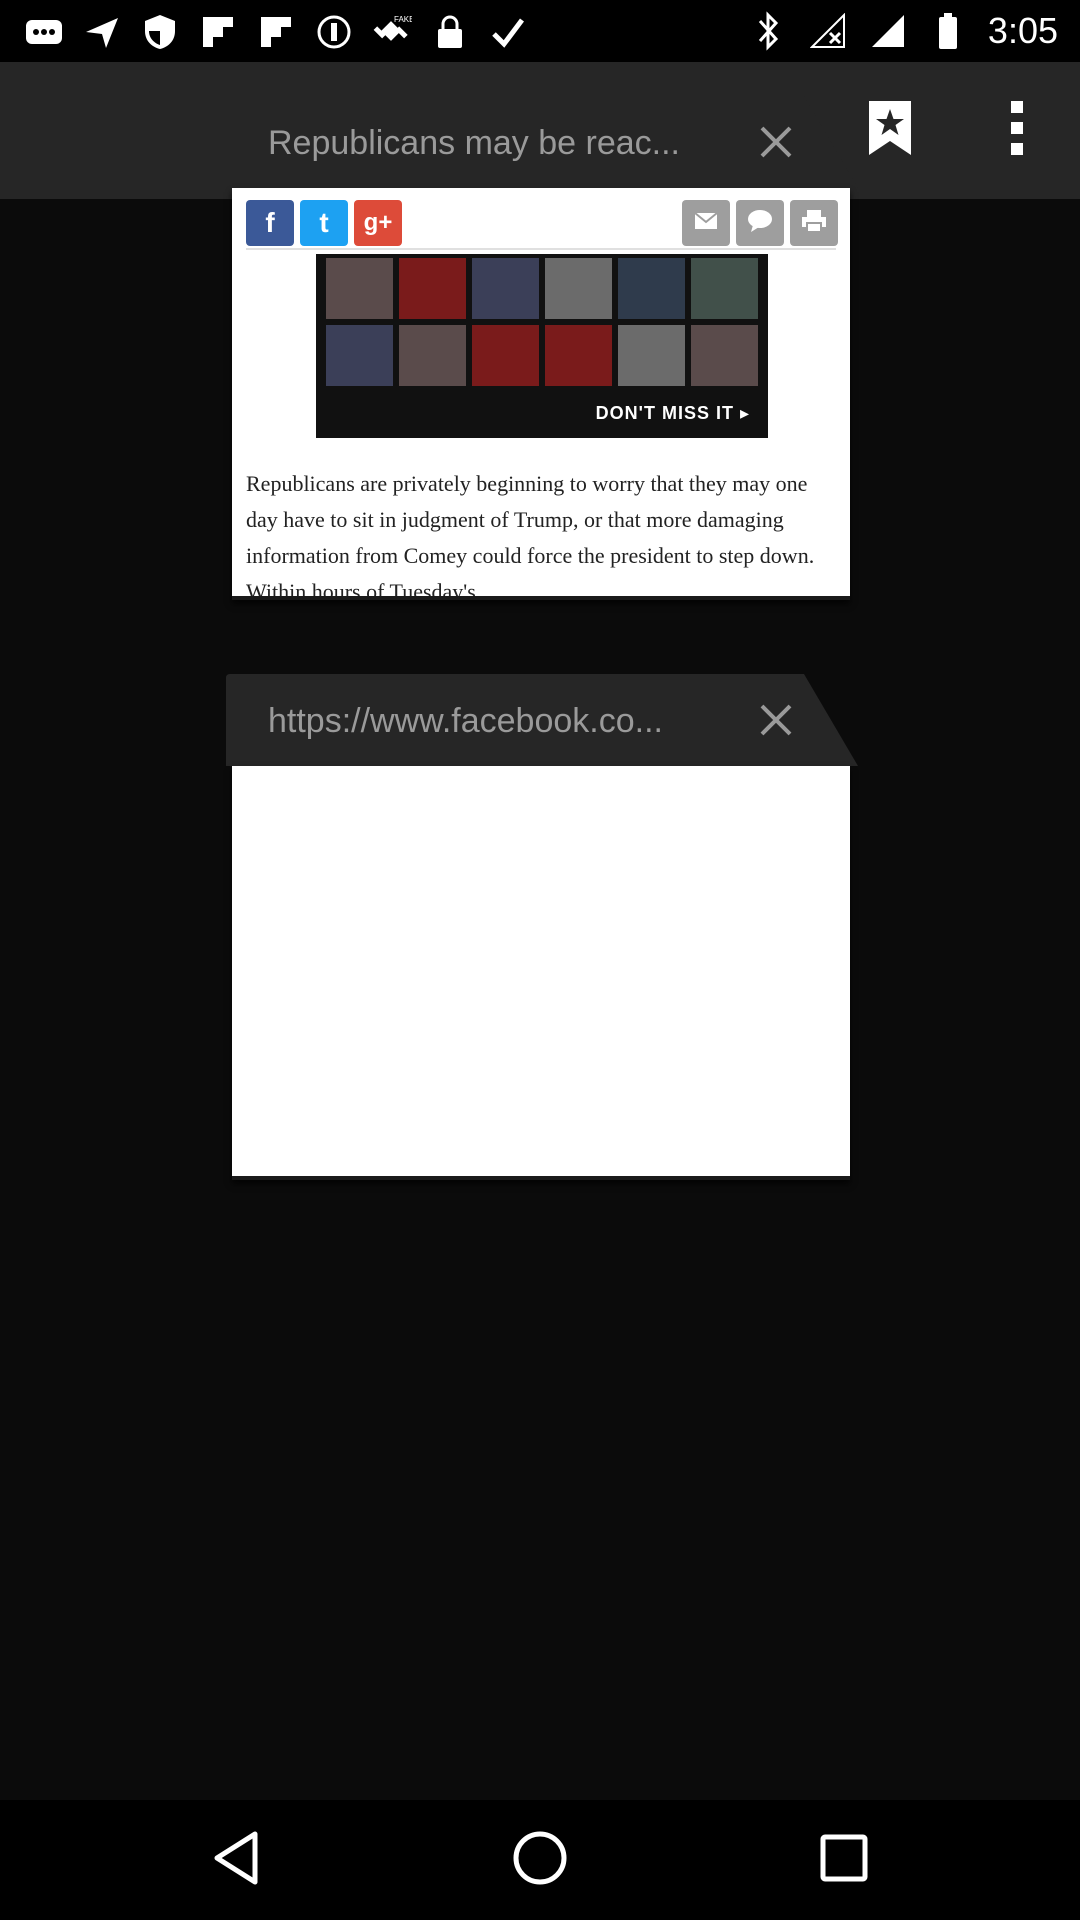 Image resolution: width=1080 pixels, height=1920 pixels. Describe the element at coordinates (324, 223) in the screenshot. I see `twitter-share-button: t` at that location.